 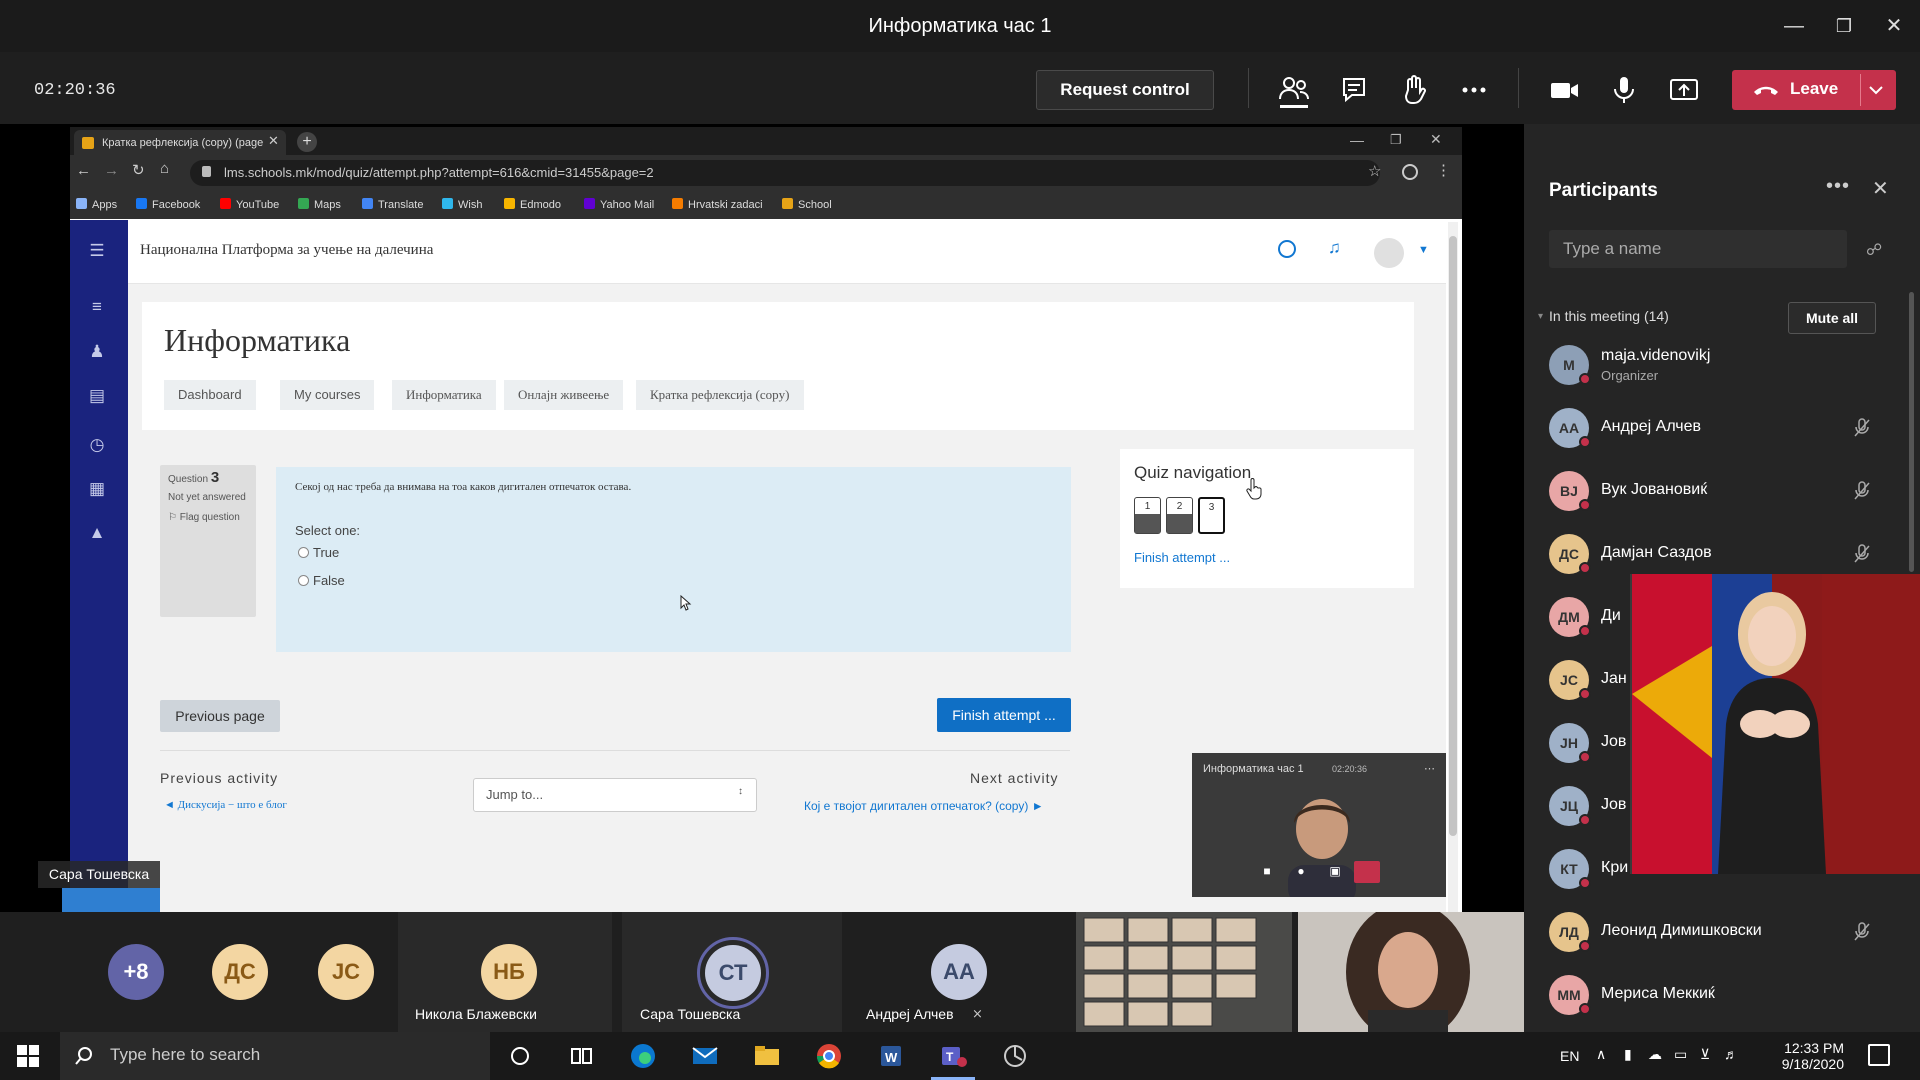 What do you see at coordinates (97, 251) in the screenshot?
I see `hamburger-menu-icon: ☰` at bounding box center [97, 251].